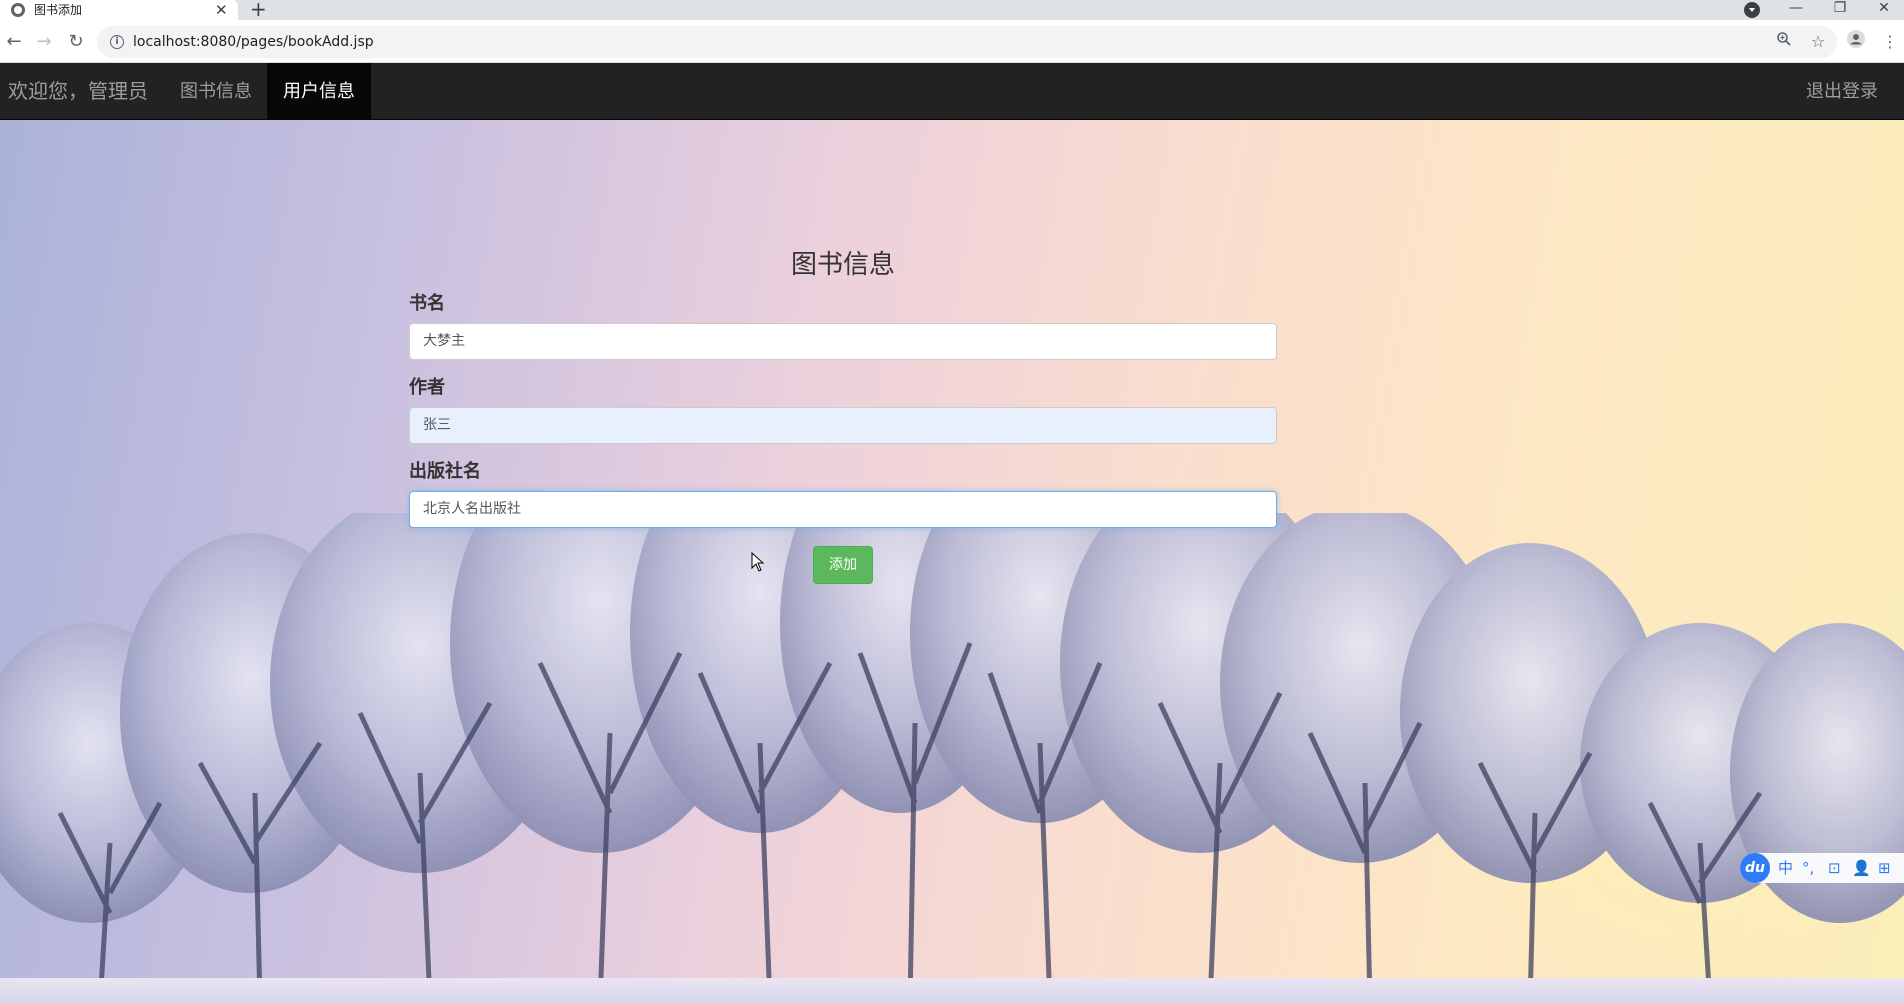 The height and width of the screenshot is (1004, 1904). Describe the element at coordinates (14, 42) in the screenshot. I see `back-icon: ←` at that location.